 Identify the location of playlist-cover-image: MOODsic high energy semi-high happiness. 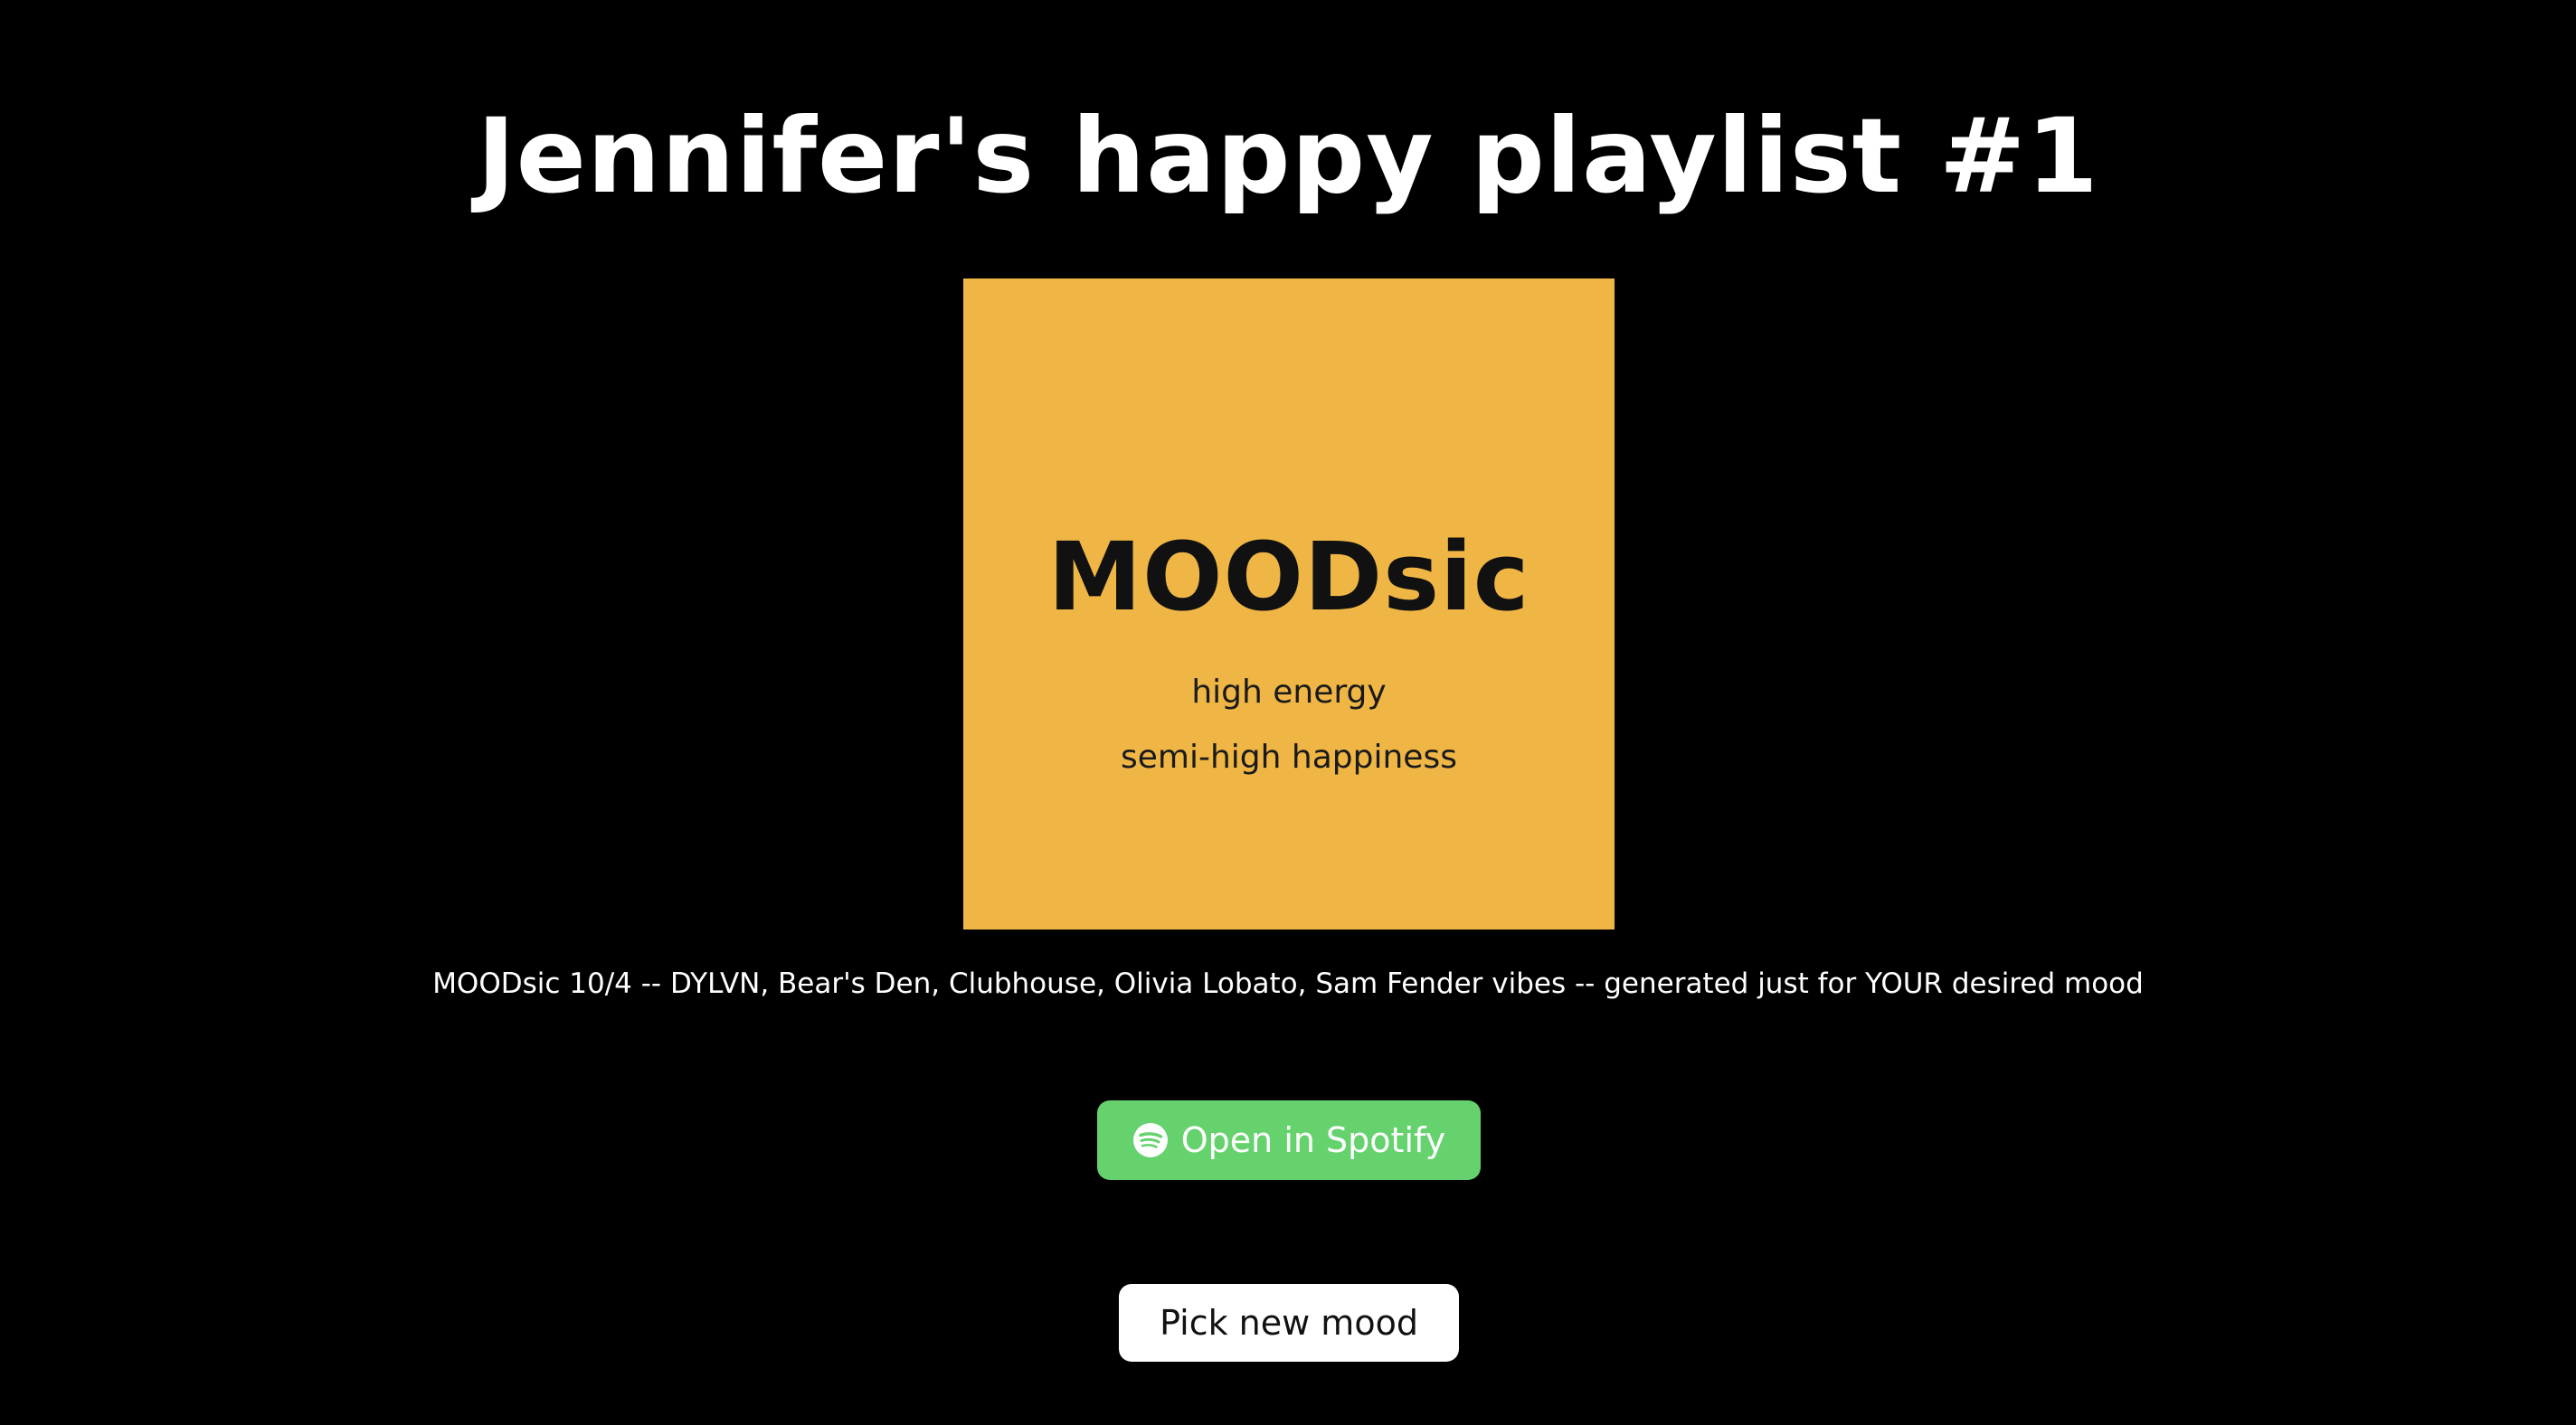
(1289, 604).